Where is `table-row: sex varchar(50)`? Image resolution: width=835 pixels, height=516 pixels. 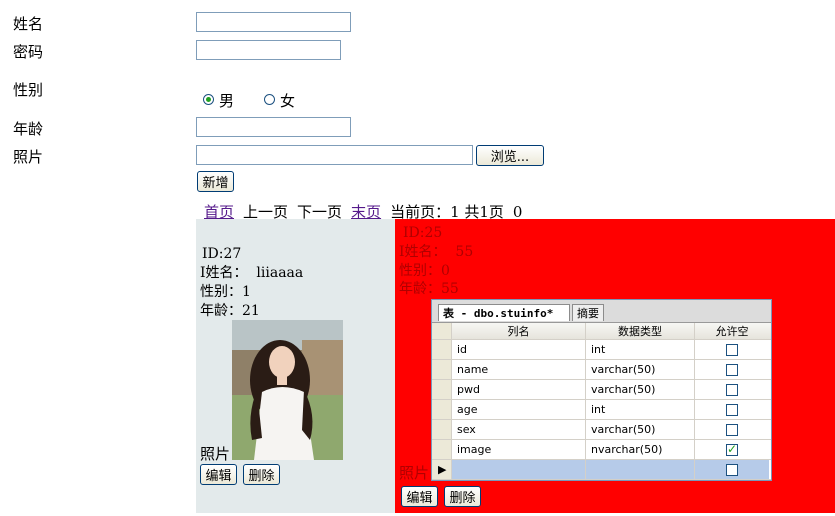
table-row: sex varchar(50) is located at coordinates (601, 430).